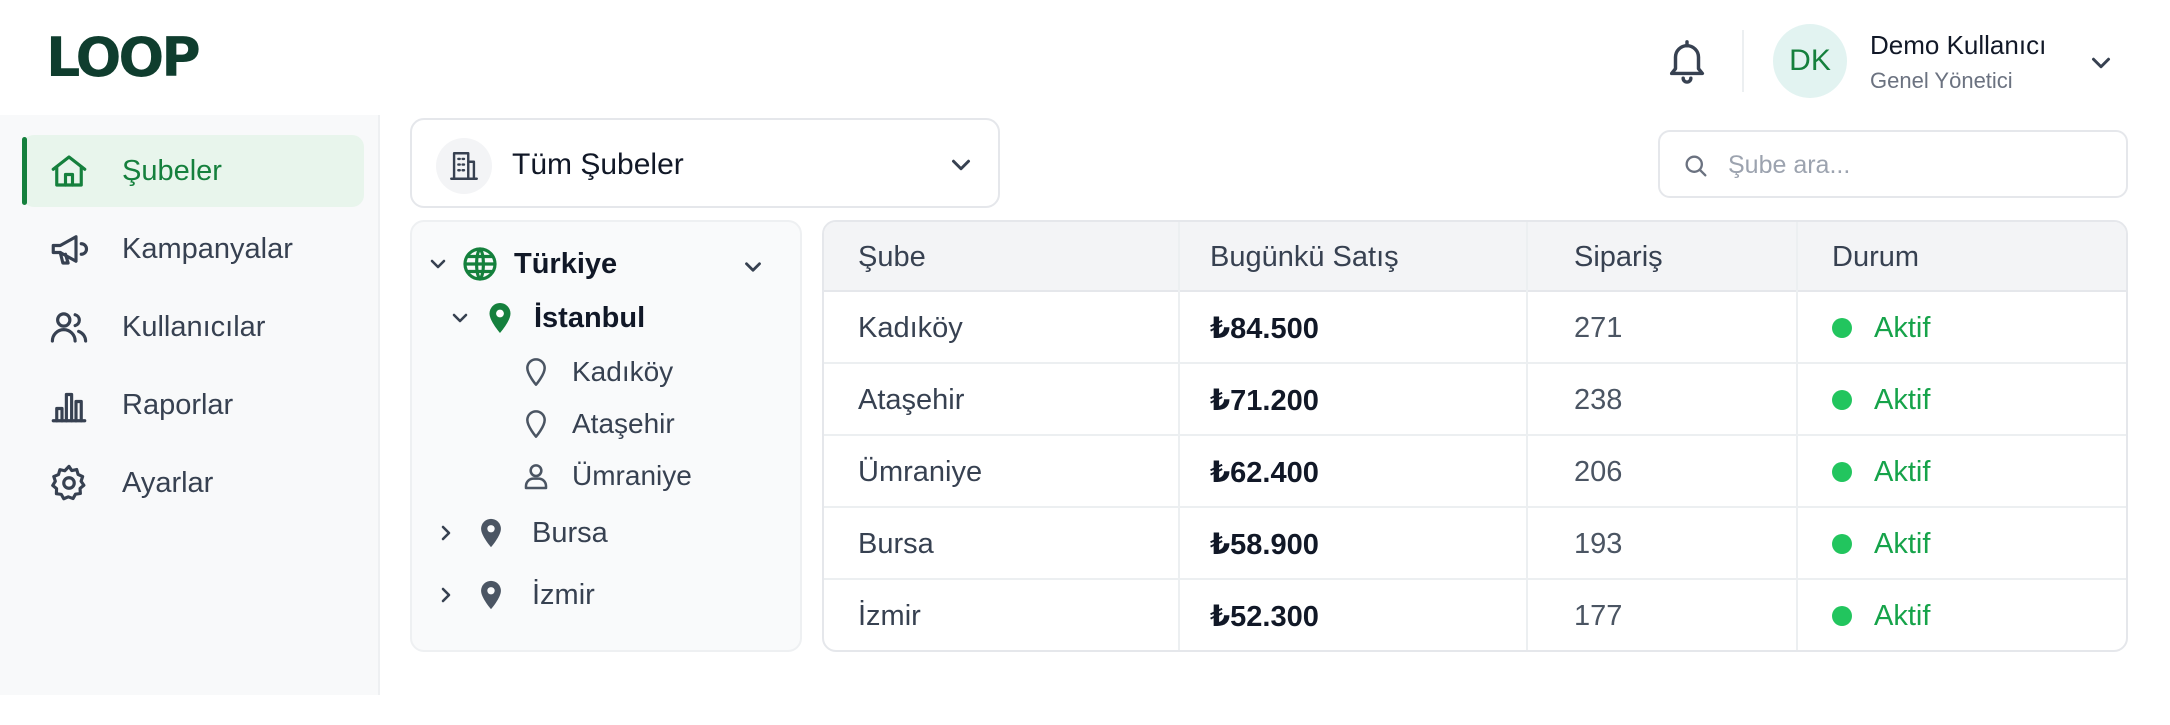  What do you see at coordinates (536, 477) in the screenshot?
I see `user-icon` at bounding box center [536, 477].